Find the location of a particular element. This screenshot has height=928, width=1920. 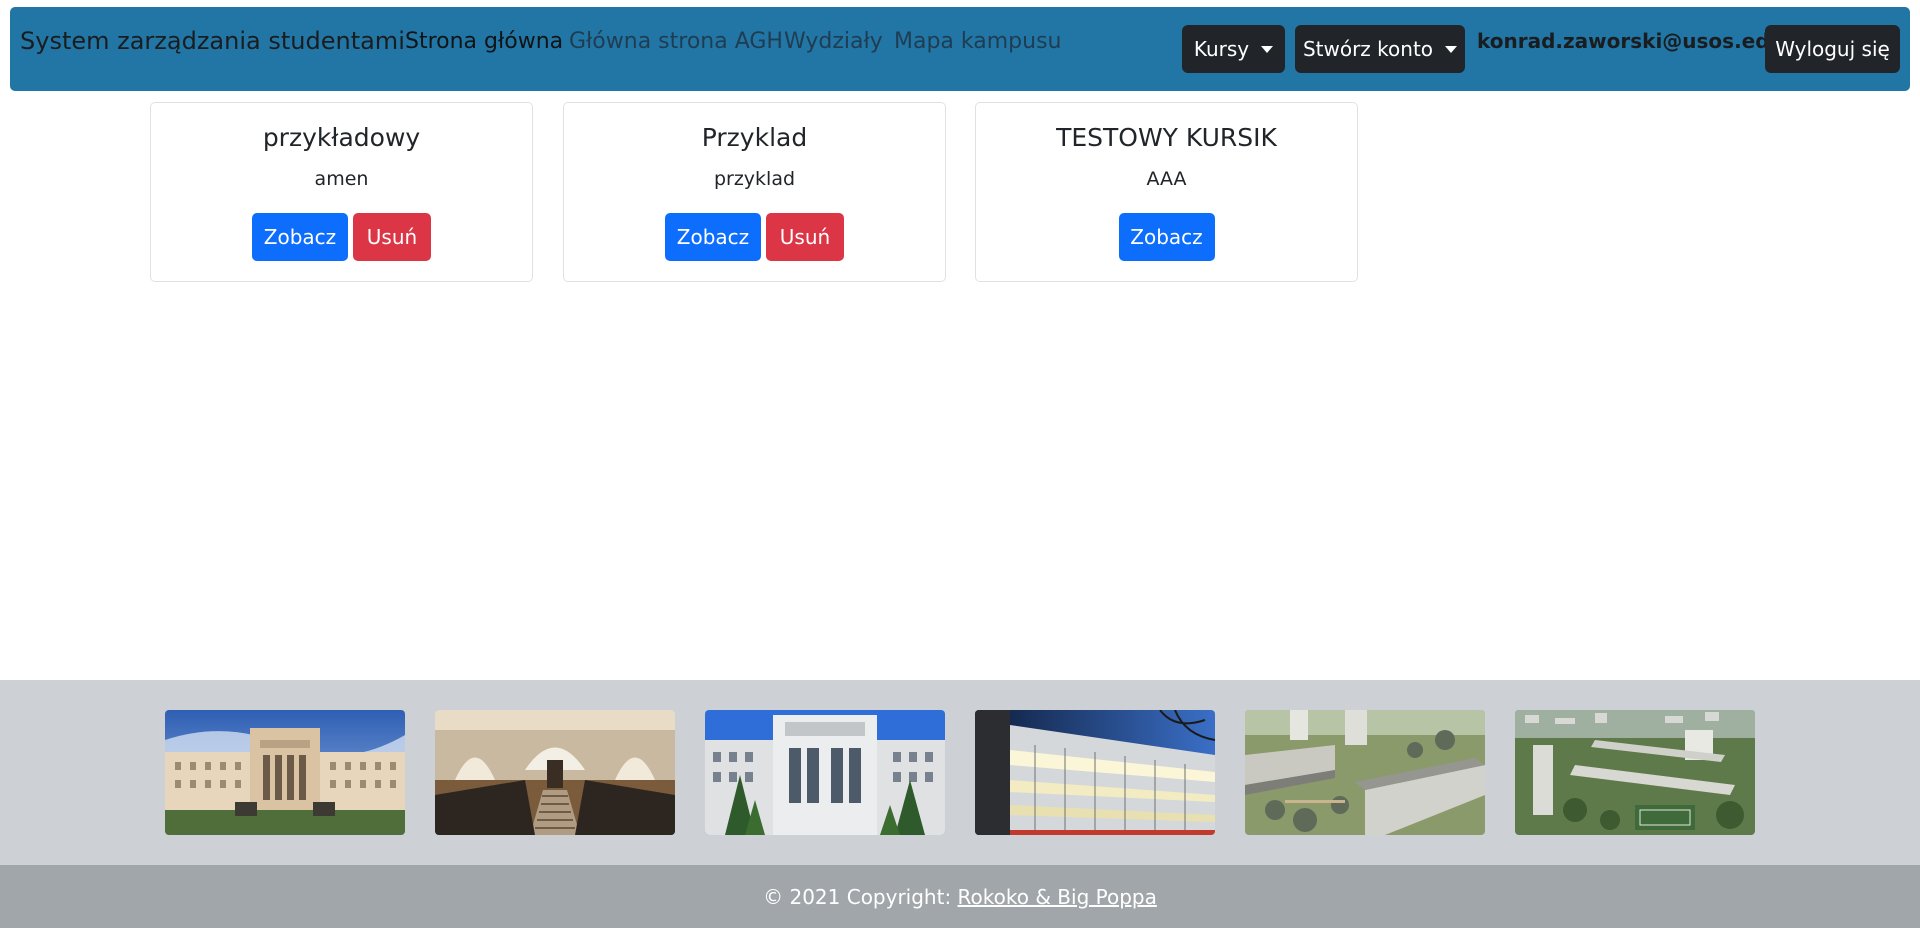

logout-button: Wyloguj się is located at coordinates (1832, 49).